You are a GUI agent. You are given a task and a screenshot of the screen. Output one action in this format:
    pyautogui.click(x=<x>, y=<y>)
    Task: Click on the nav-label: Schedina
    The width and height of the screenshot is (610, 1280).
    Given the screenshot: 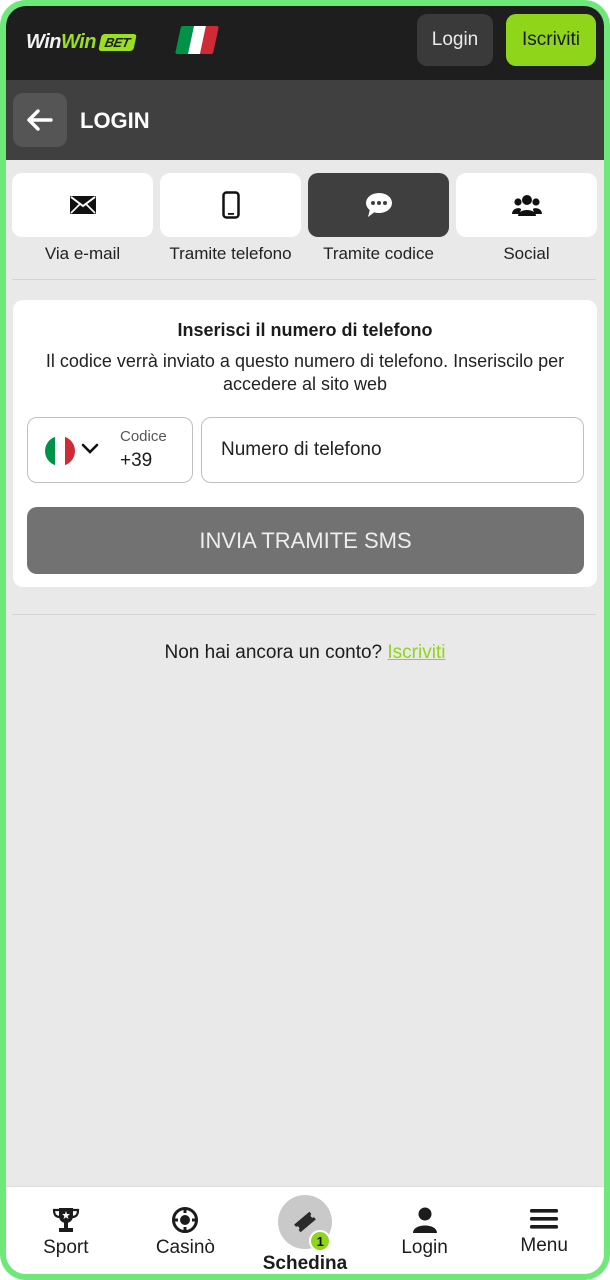 What is the action you would take?
    pyautogui.click(x=305, y=1263)
    